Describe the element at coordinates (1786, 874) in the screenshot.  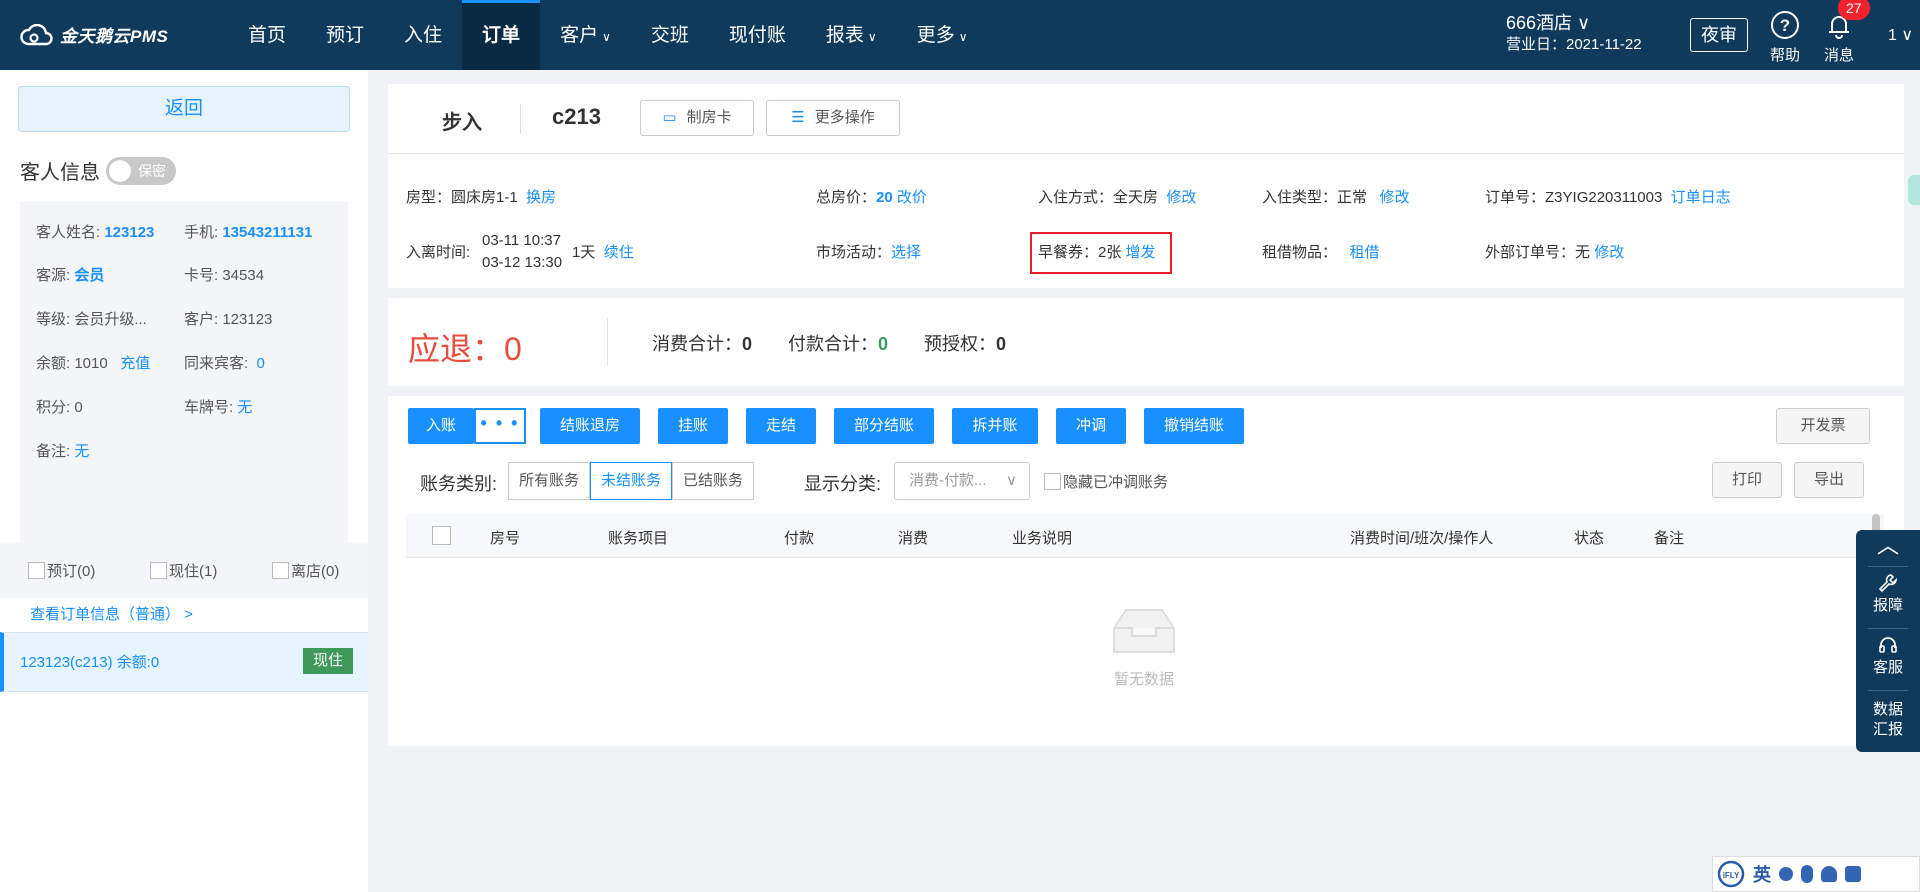
I see `punctuation-icon` at that location.